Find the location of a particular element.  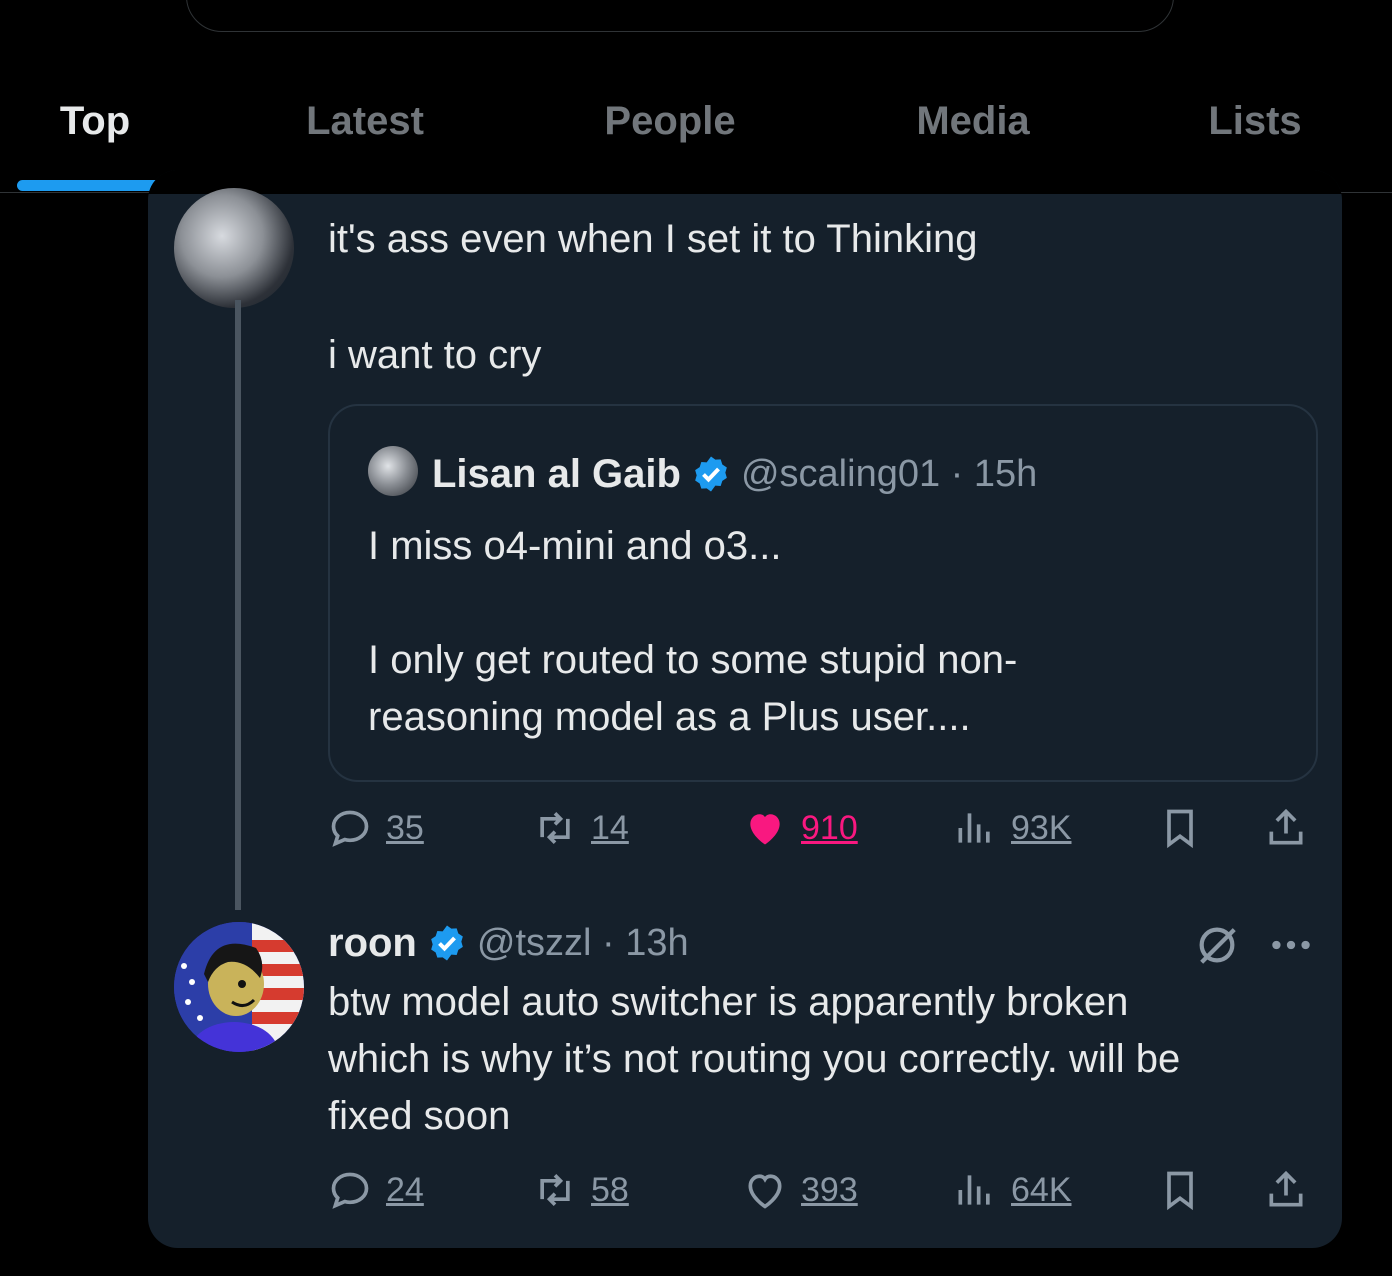

more-icon is located at coordinates (1291, 945).